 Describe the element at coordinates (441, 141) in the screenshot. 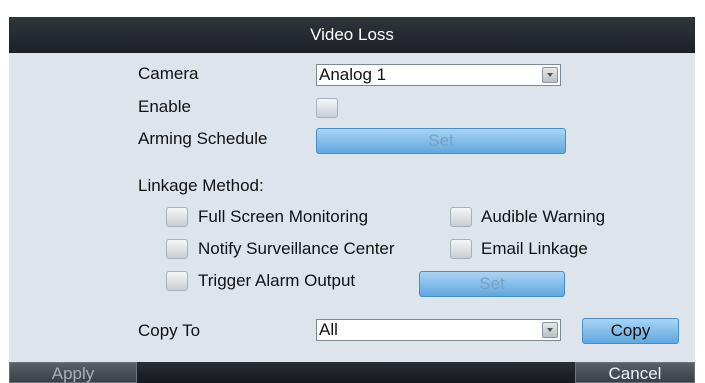

I see `arming-schedule-set-button: Set` at that location.